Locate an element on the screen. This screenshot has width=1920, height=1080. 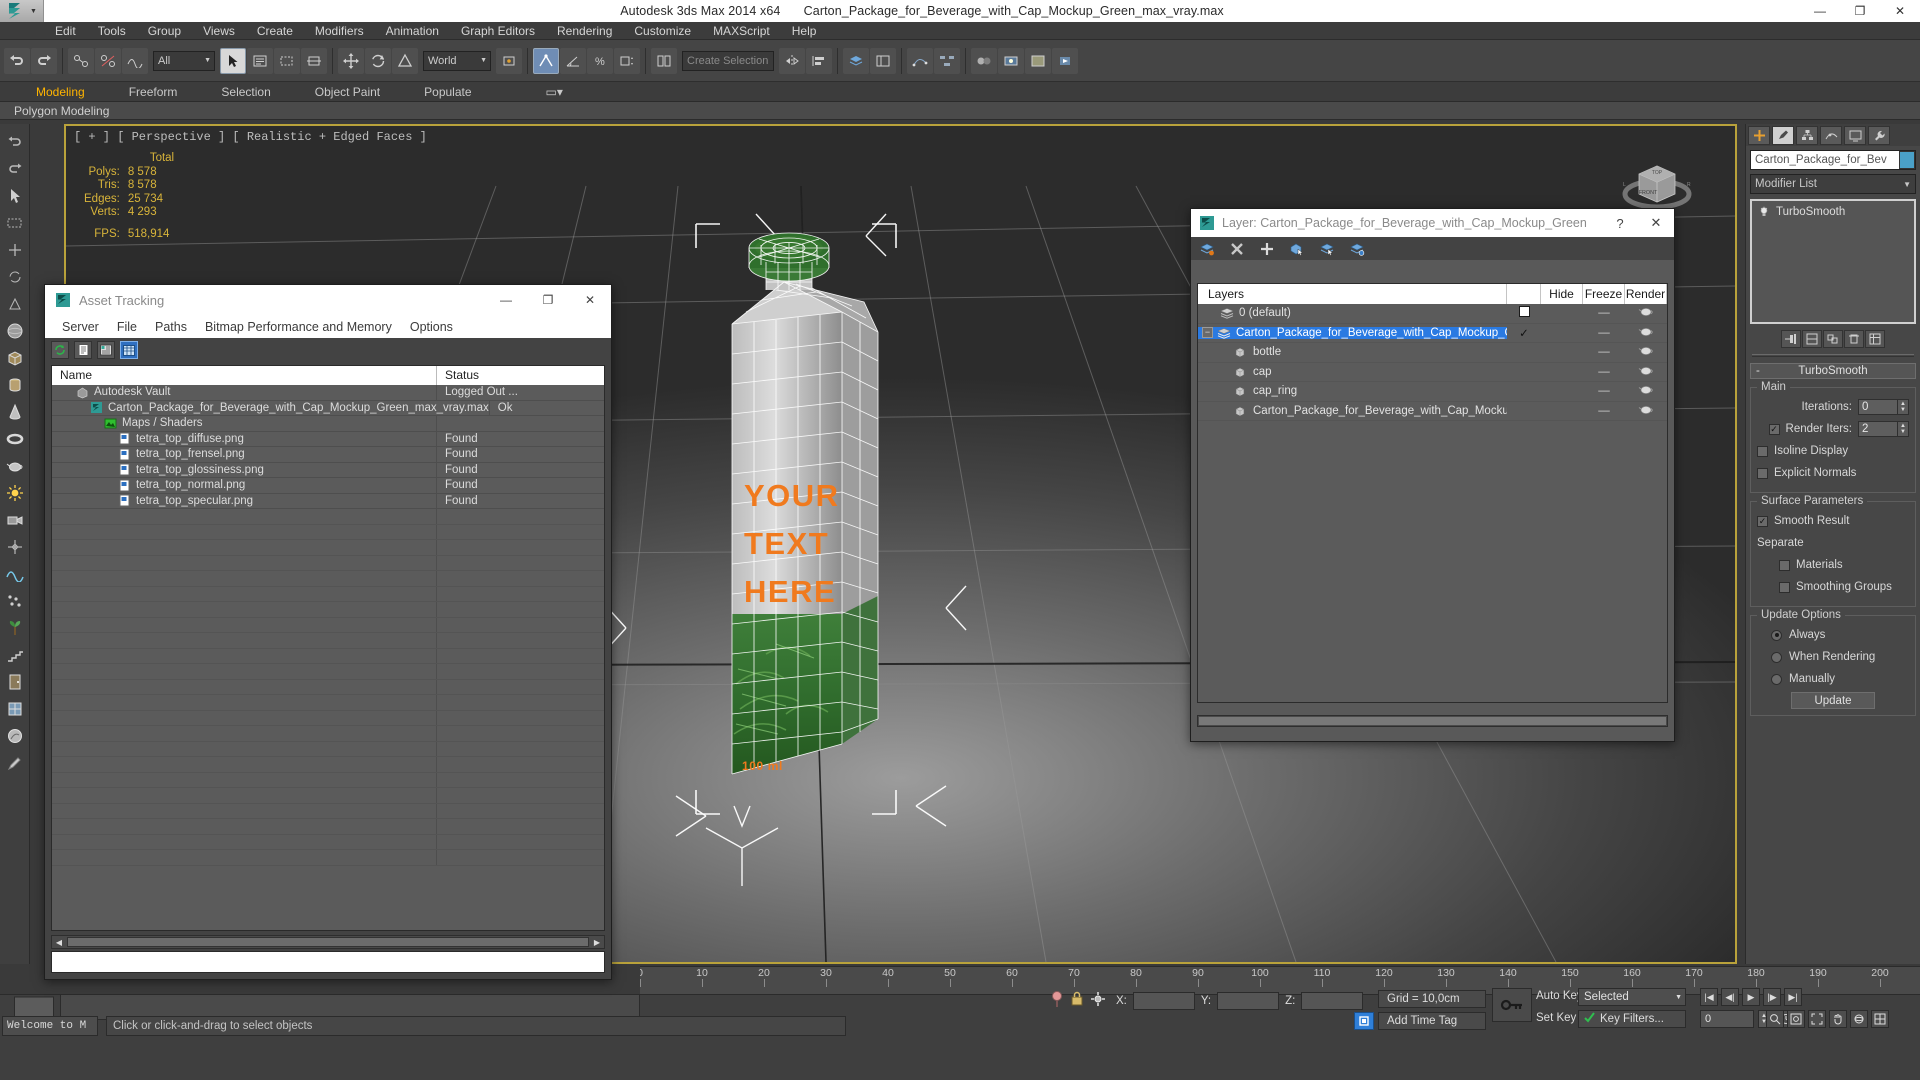
play-animation-icon: ▶ is located at coordinates (1751, 997).